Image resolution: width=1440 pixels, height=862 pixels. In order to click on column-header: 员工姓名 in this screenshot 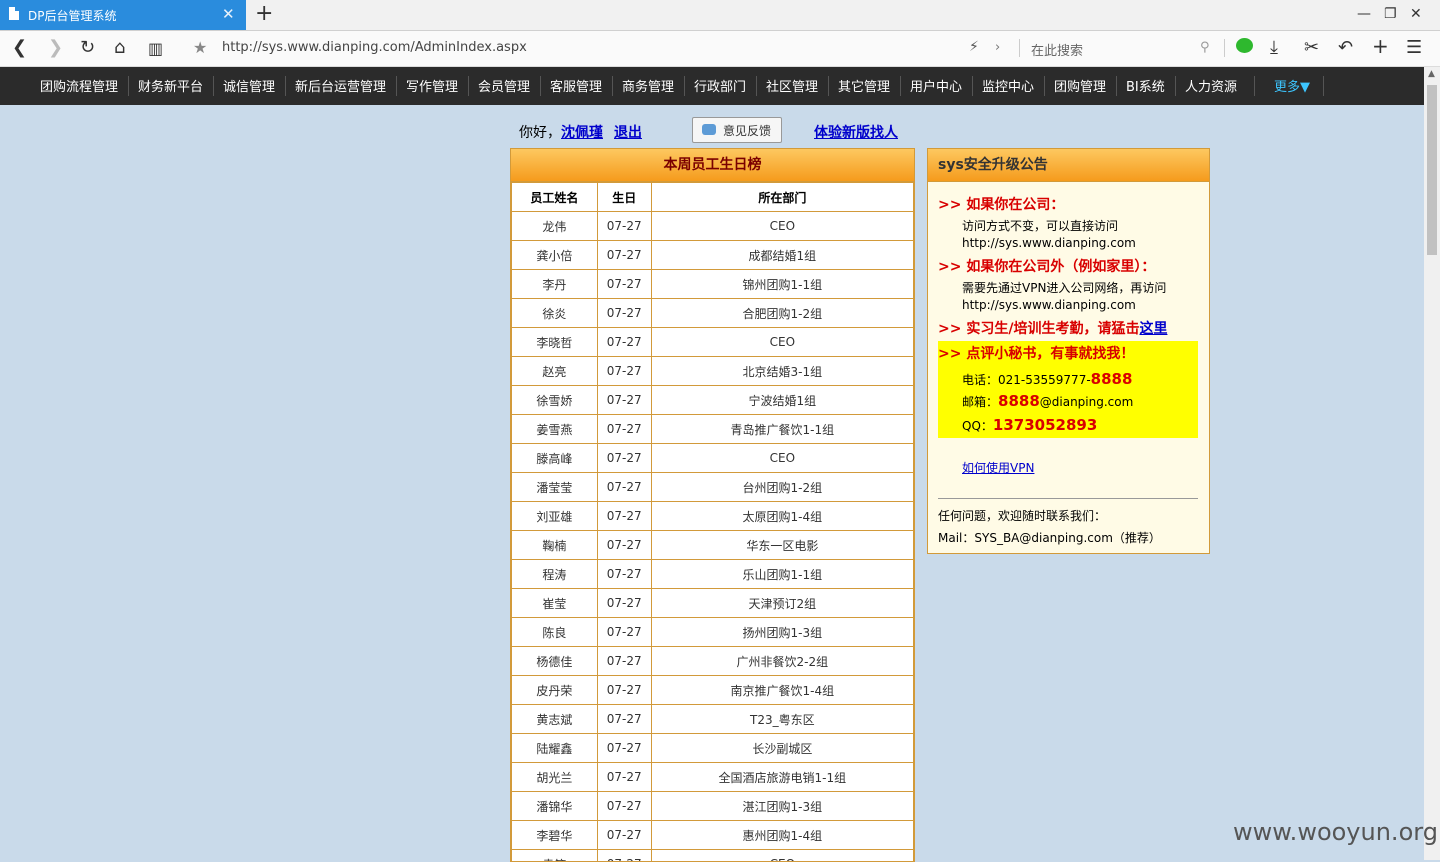, I will do `click(555, 197)`.